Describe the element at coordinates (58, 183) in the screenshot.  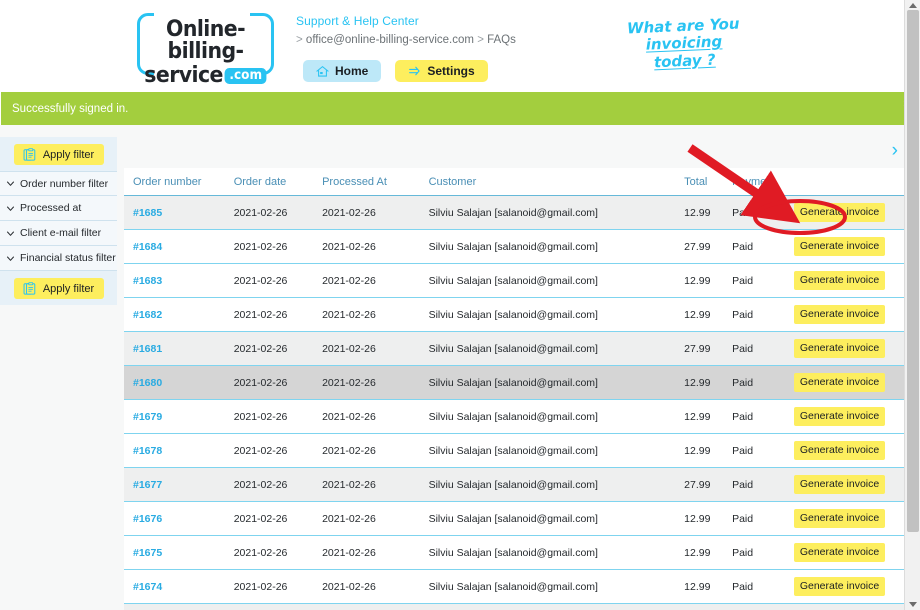
I see `filter-section-order-number: Order number filter` at that location.